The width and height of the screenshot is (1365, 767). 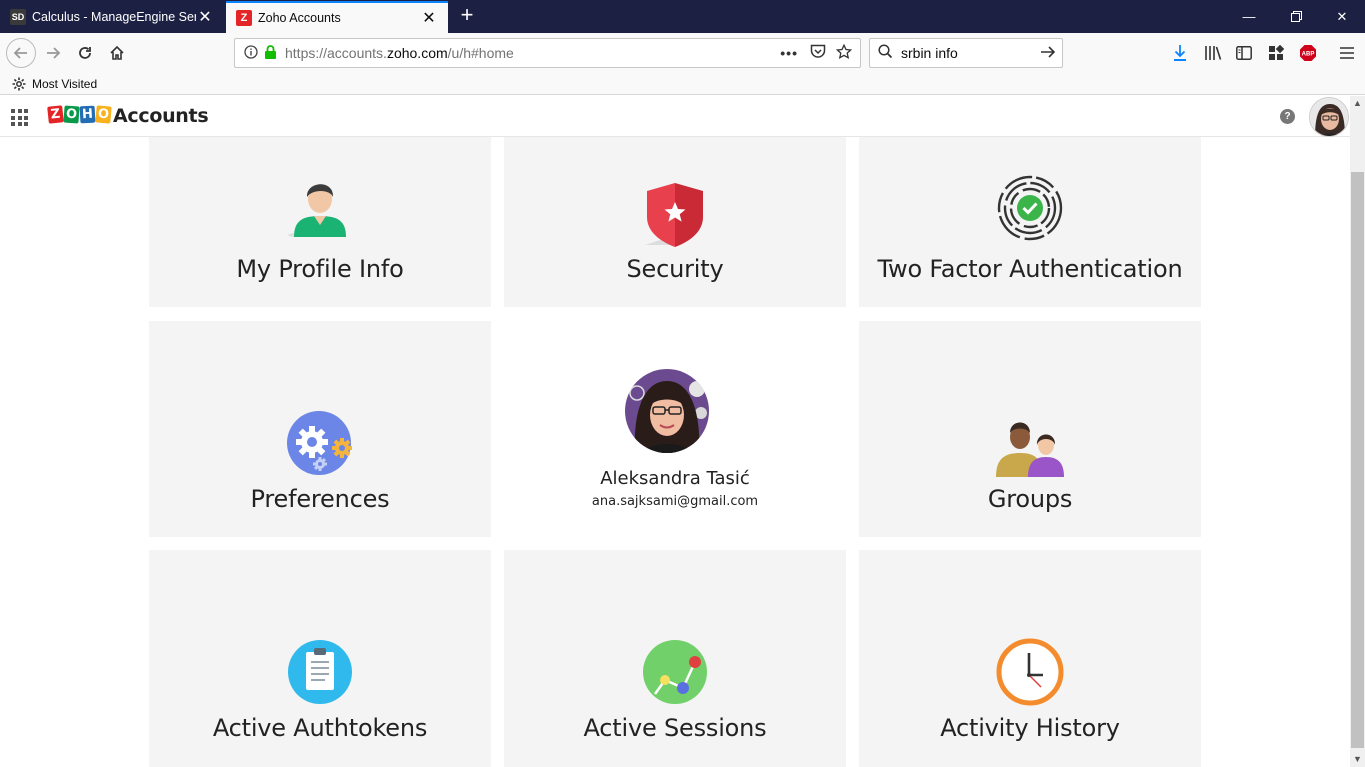 What do you see at coordinates (319, 443) in the screenshot?
I see `gears-icon` at bounding box center [319, 443].